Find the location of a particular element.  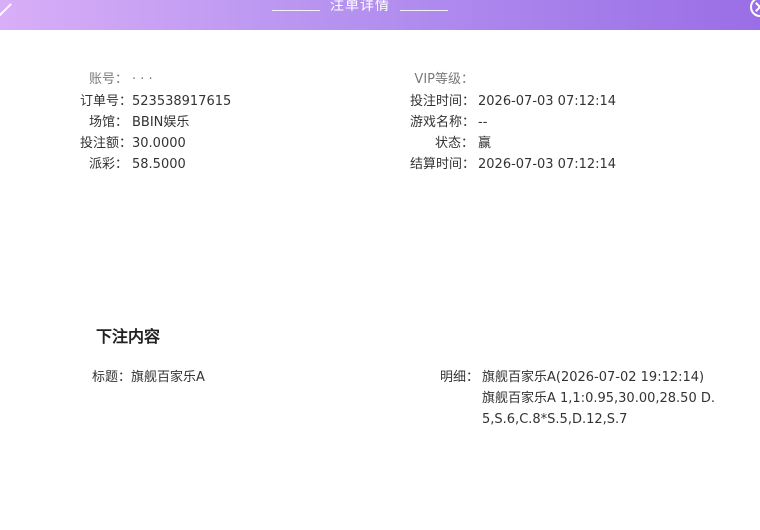

info-settle-time: 结算时间： 2026-07-03 07:12:14 is located at coordinates (513, 165).